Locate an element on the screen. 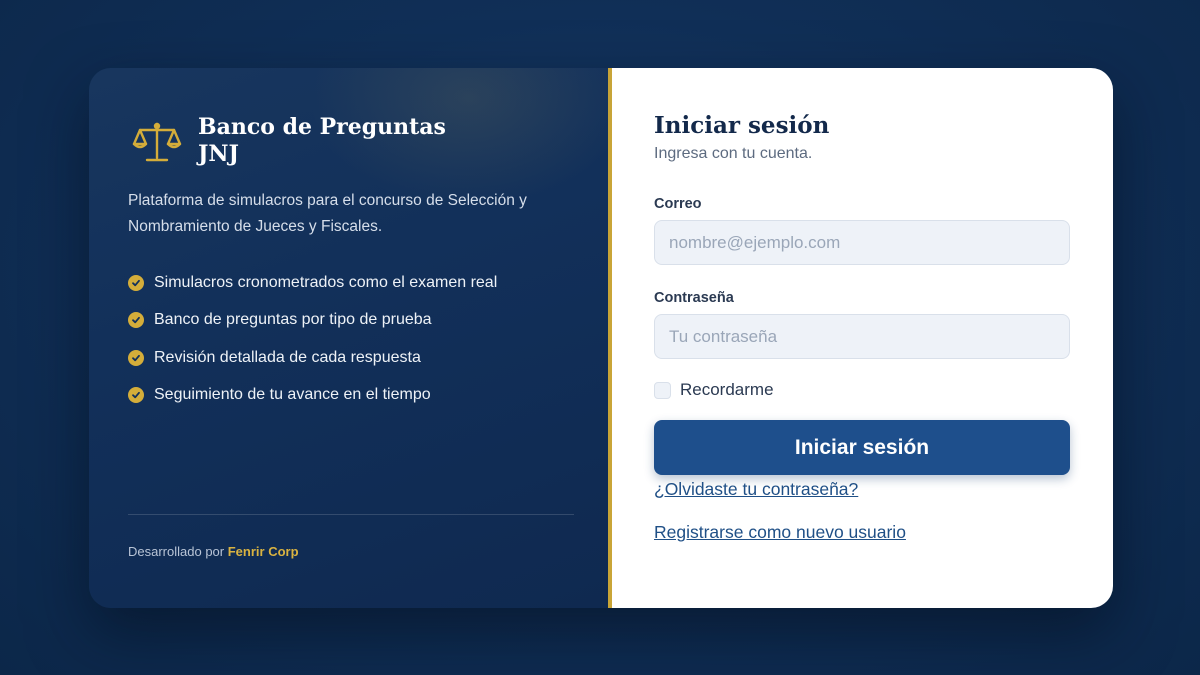 The image size is (1200, 675). feature-text: Banco de preguntas por tipo de prueba is located at coordinates (293, 320).